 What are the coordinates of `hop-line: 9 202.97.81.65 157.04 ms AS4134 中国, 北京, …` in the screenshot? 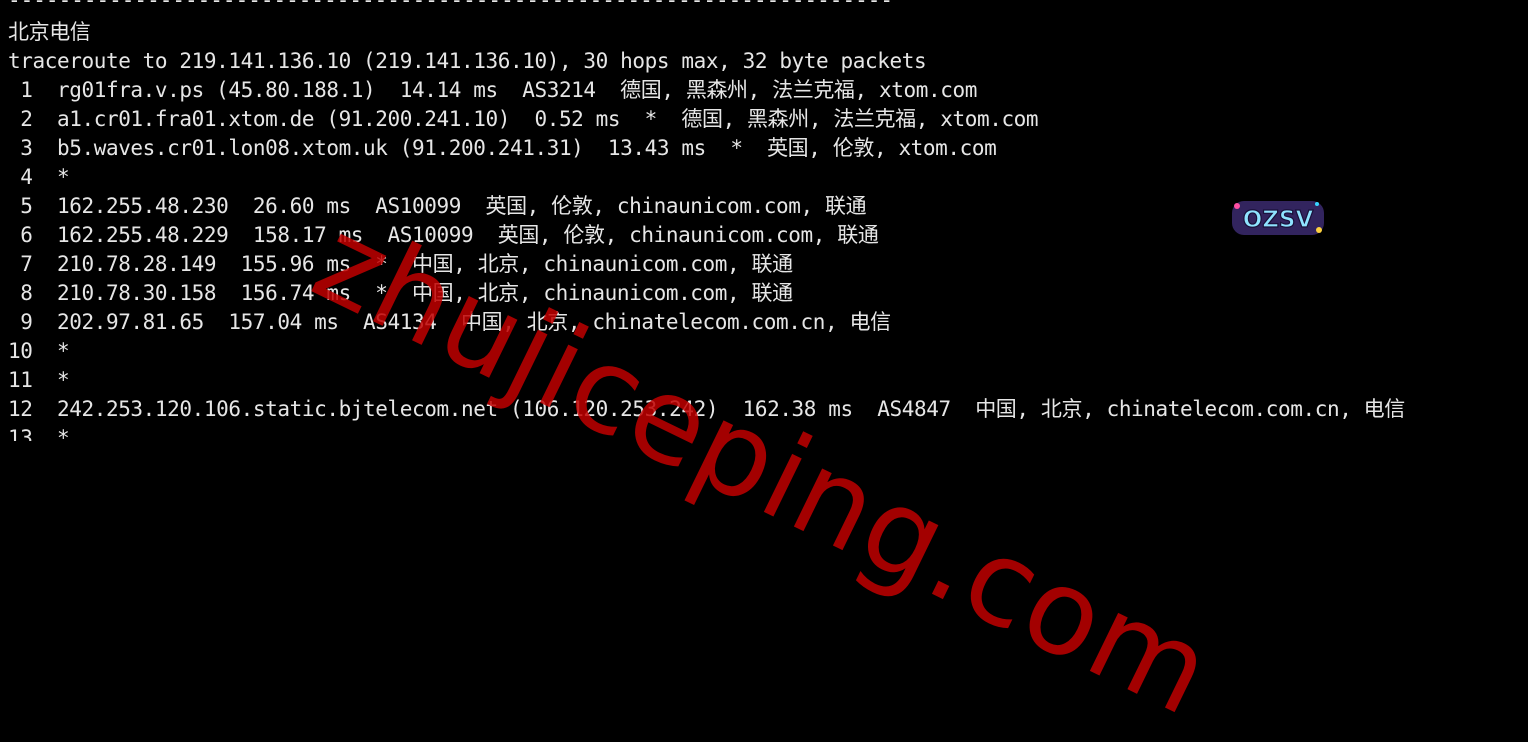 It's located at (449, 322).